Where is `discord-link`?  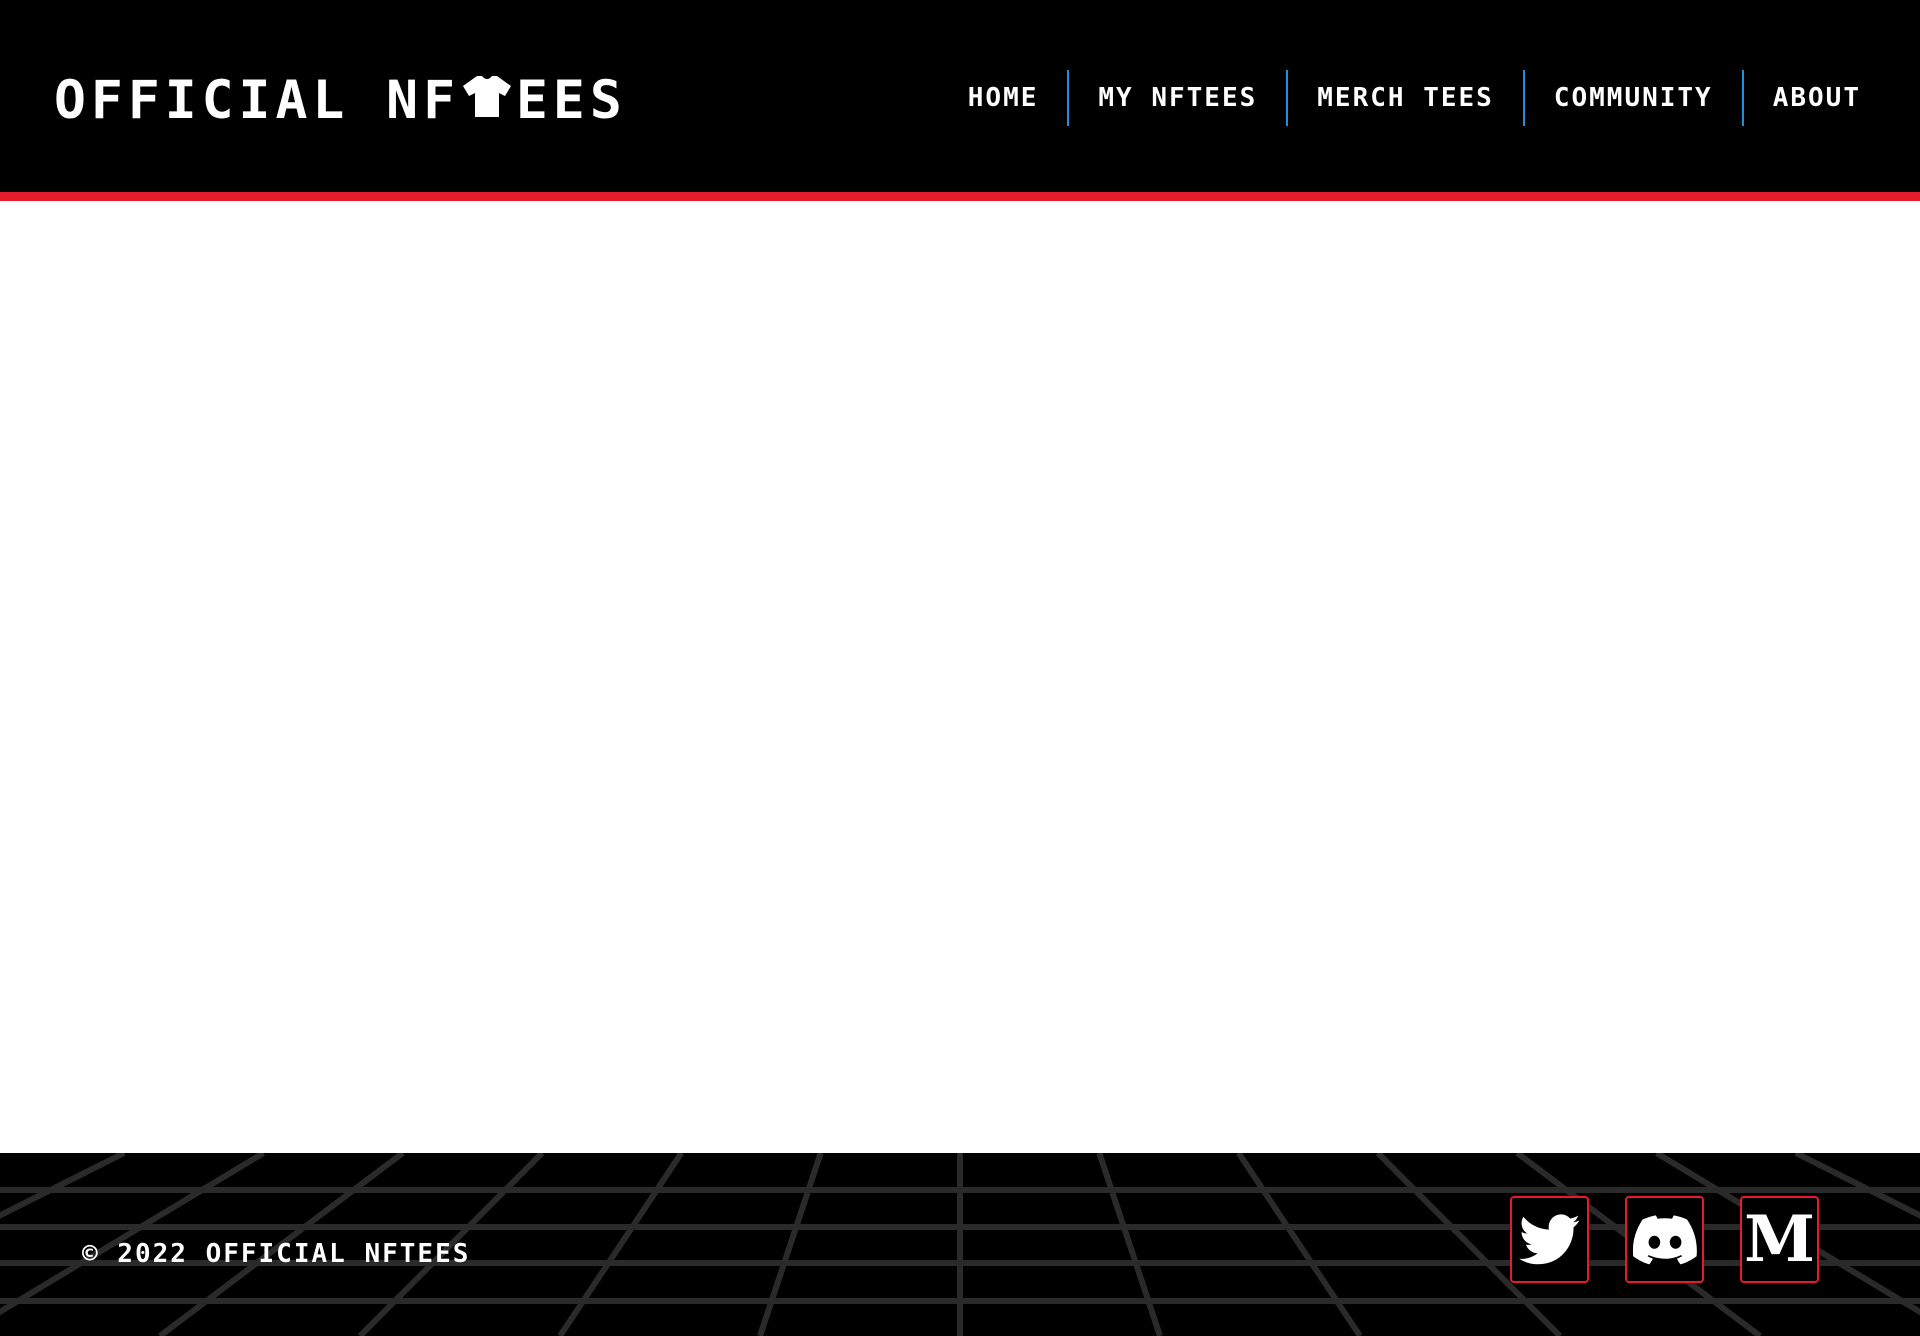 discord-link is located at coordinates (1664, 1239).